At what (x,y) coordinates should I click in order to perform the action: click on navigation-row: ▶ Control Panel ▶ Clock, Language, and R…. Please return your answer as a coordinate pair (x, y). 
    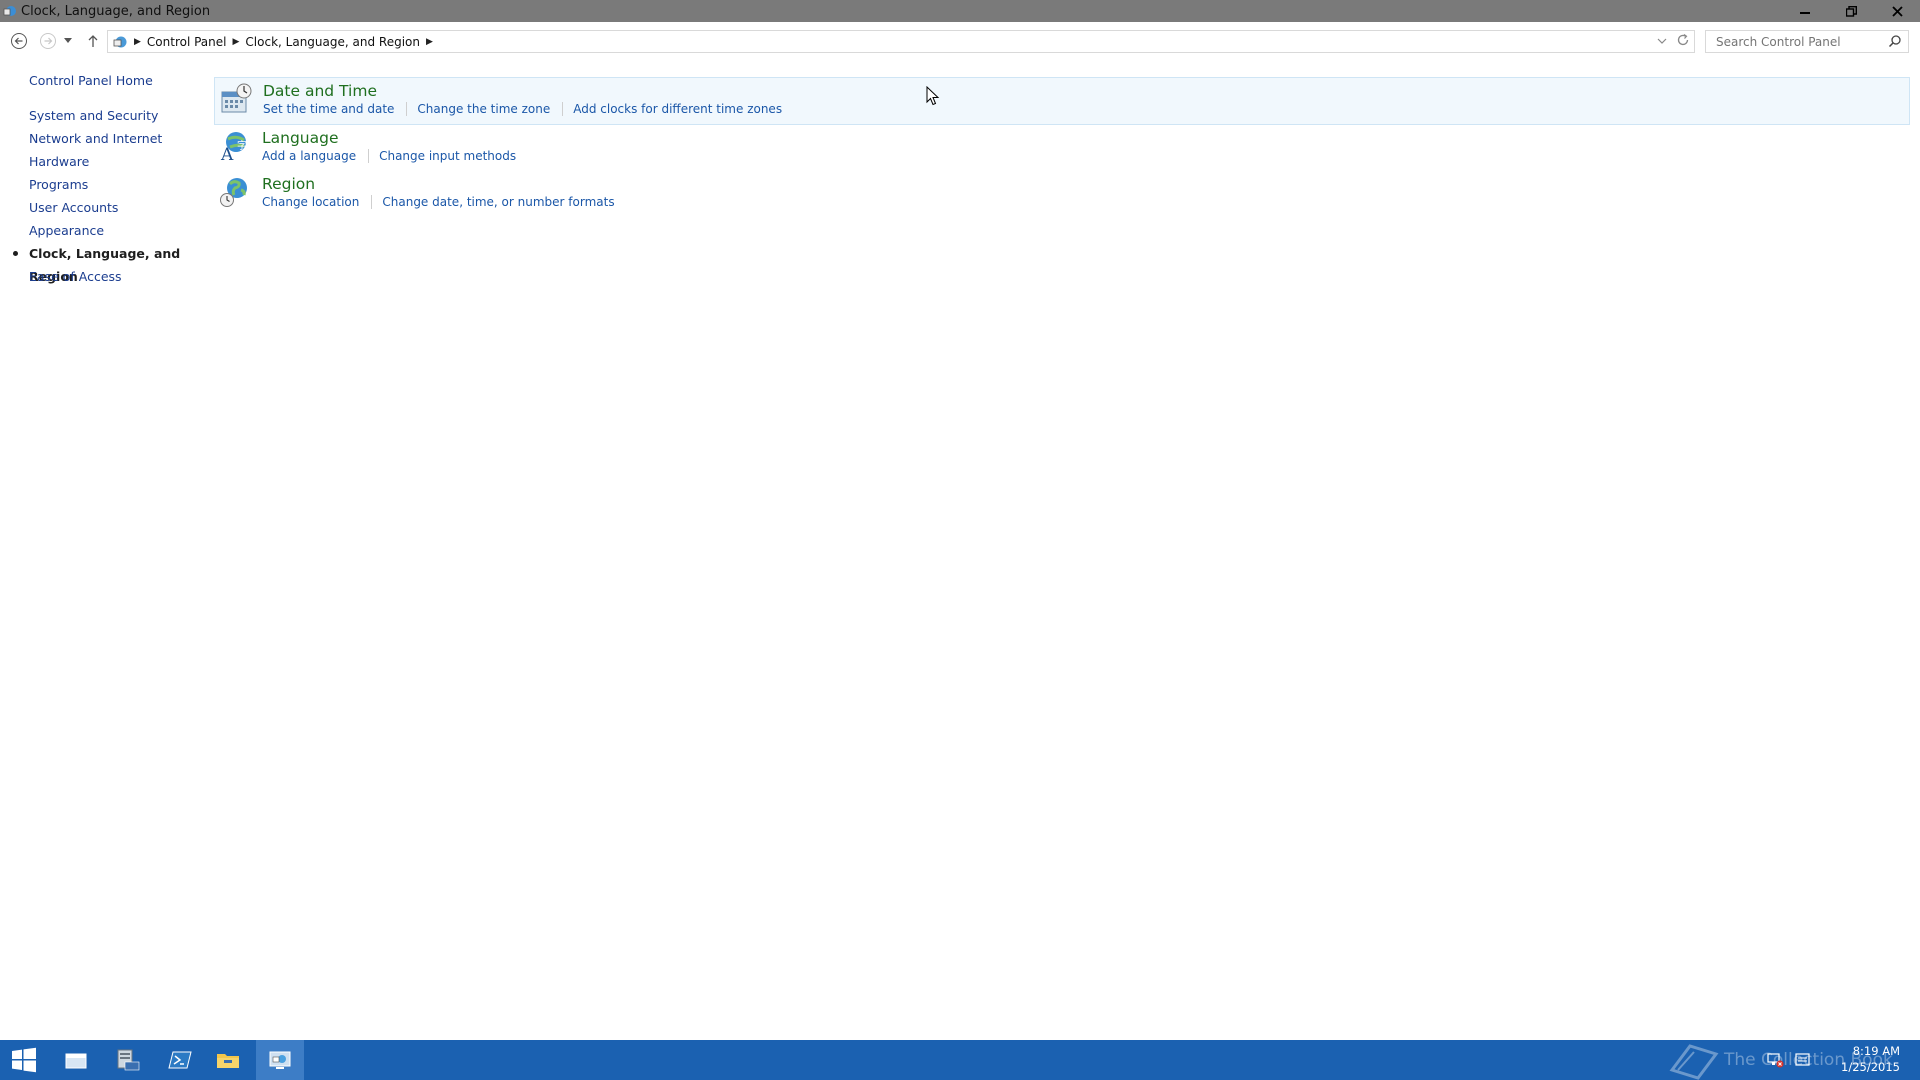
    Looking at the image, I should click on (960, 41).